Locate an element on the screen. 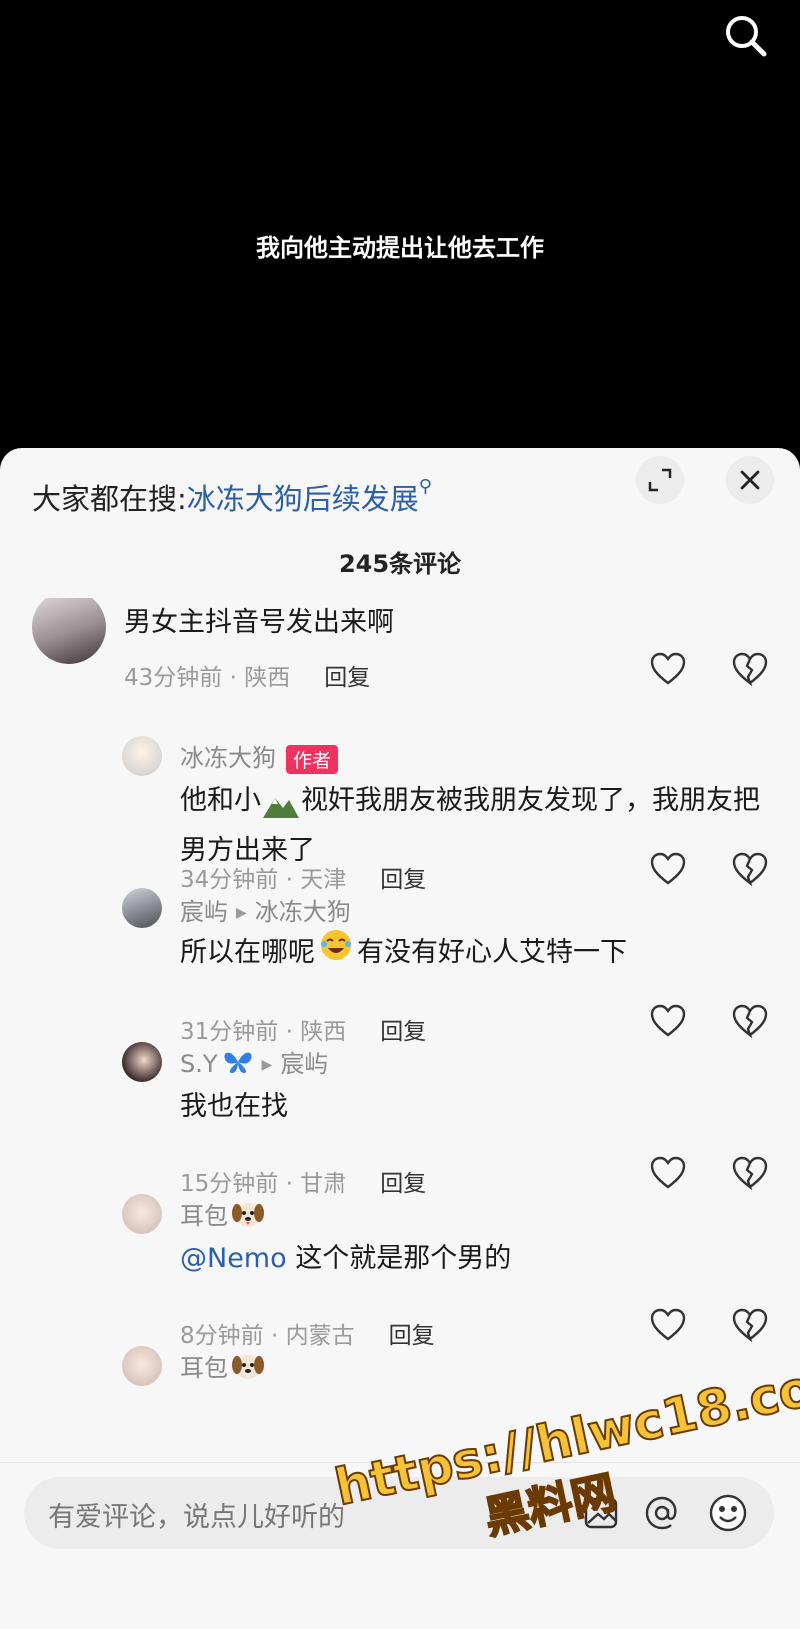 The height and width of the screenshot is (1629, 800). comment-text: 我也在找 is located at coordinates (234, 1106).